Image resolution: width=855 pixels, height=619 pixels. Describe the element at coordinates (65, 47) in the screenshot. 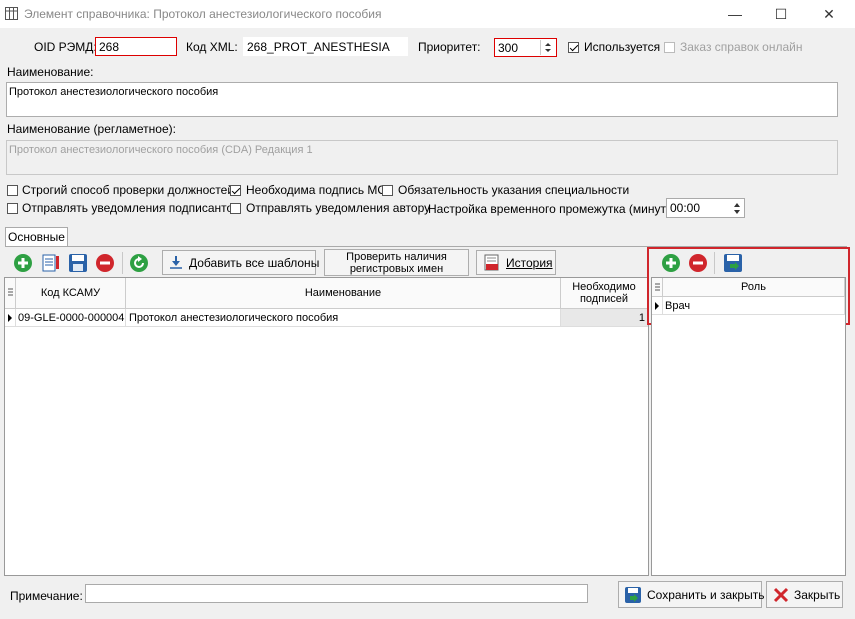

I see `oid-label: OID РЭМД:` at that location.